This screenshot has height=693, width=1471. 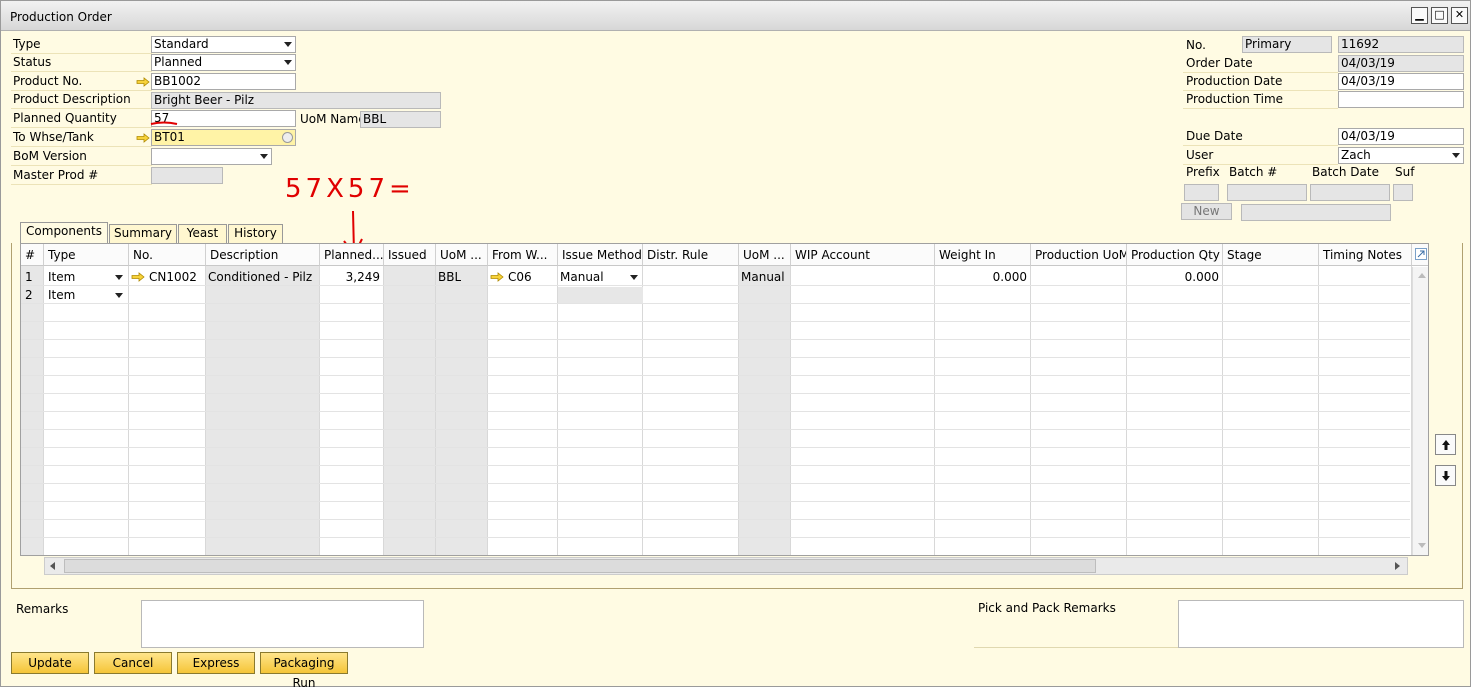 I want to click on red-underline-mark, so click(x=164, y=123).